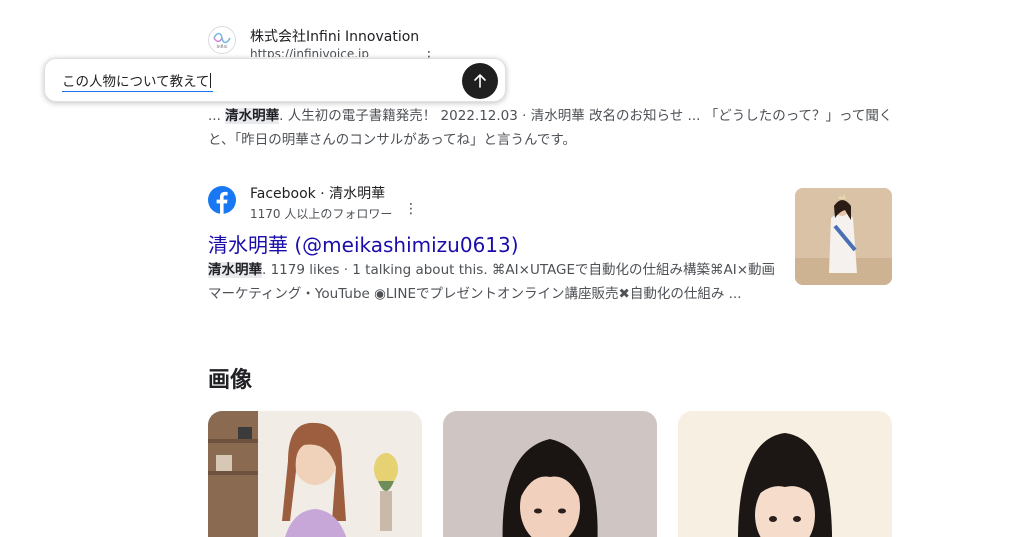  I want to click on images-section-heading: 画像, so click(230, 380).